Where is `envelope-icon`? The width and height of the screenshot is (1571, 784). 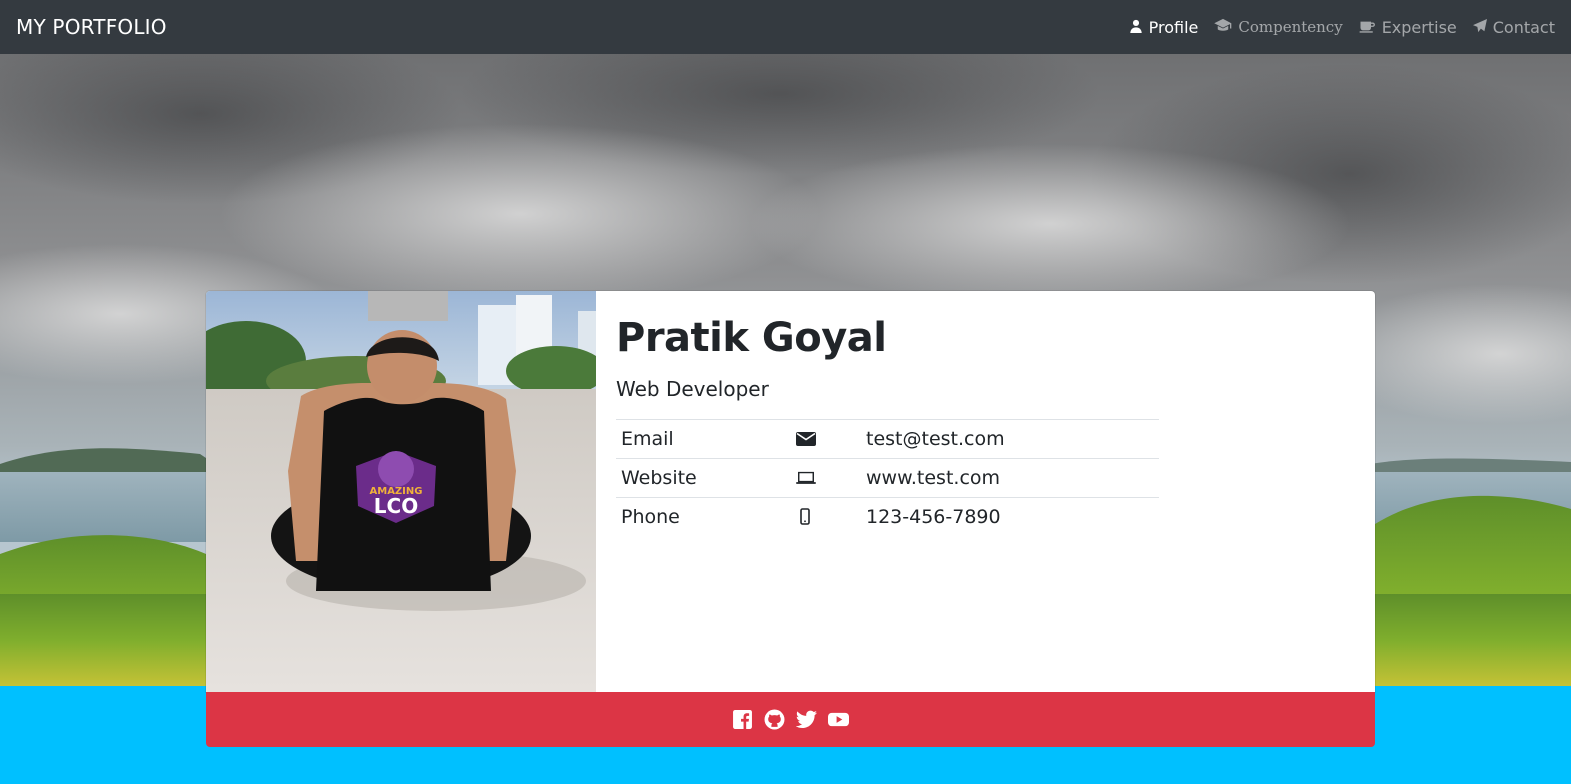
envelope-icon is located at coordinates (826, 439).